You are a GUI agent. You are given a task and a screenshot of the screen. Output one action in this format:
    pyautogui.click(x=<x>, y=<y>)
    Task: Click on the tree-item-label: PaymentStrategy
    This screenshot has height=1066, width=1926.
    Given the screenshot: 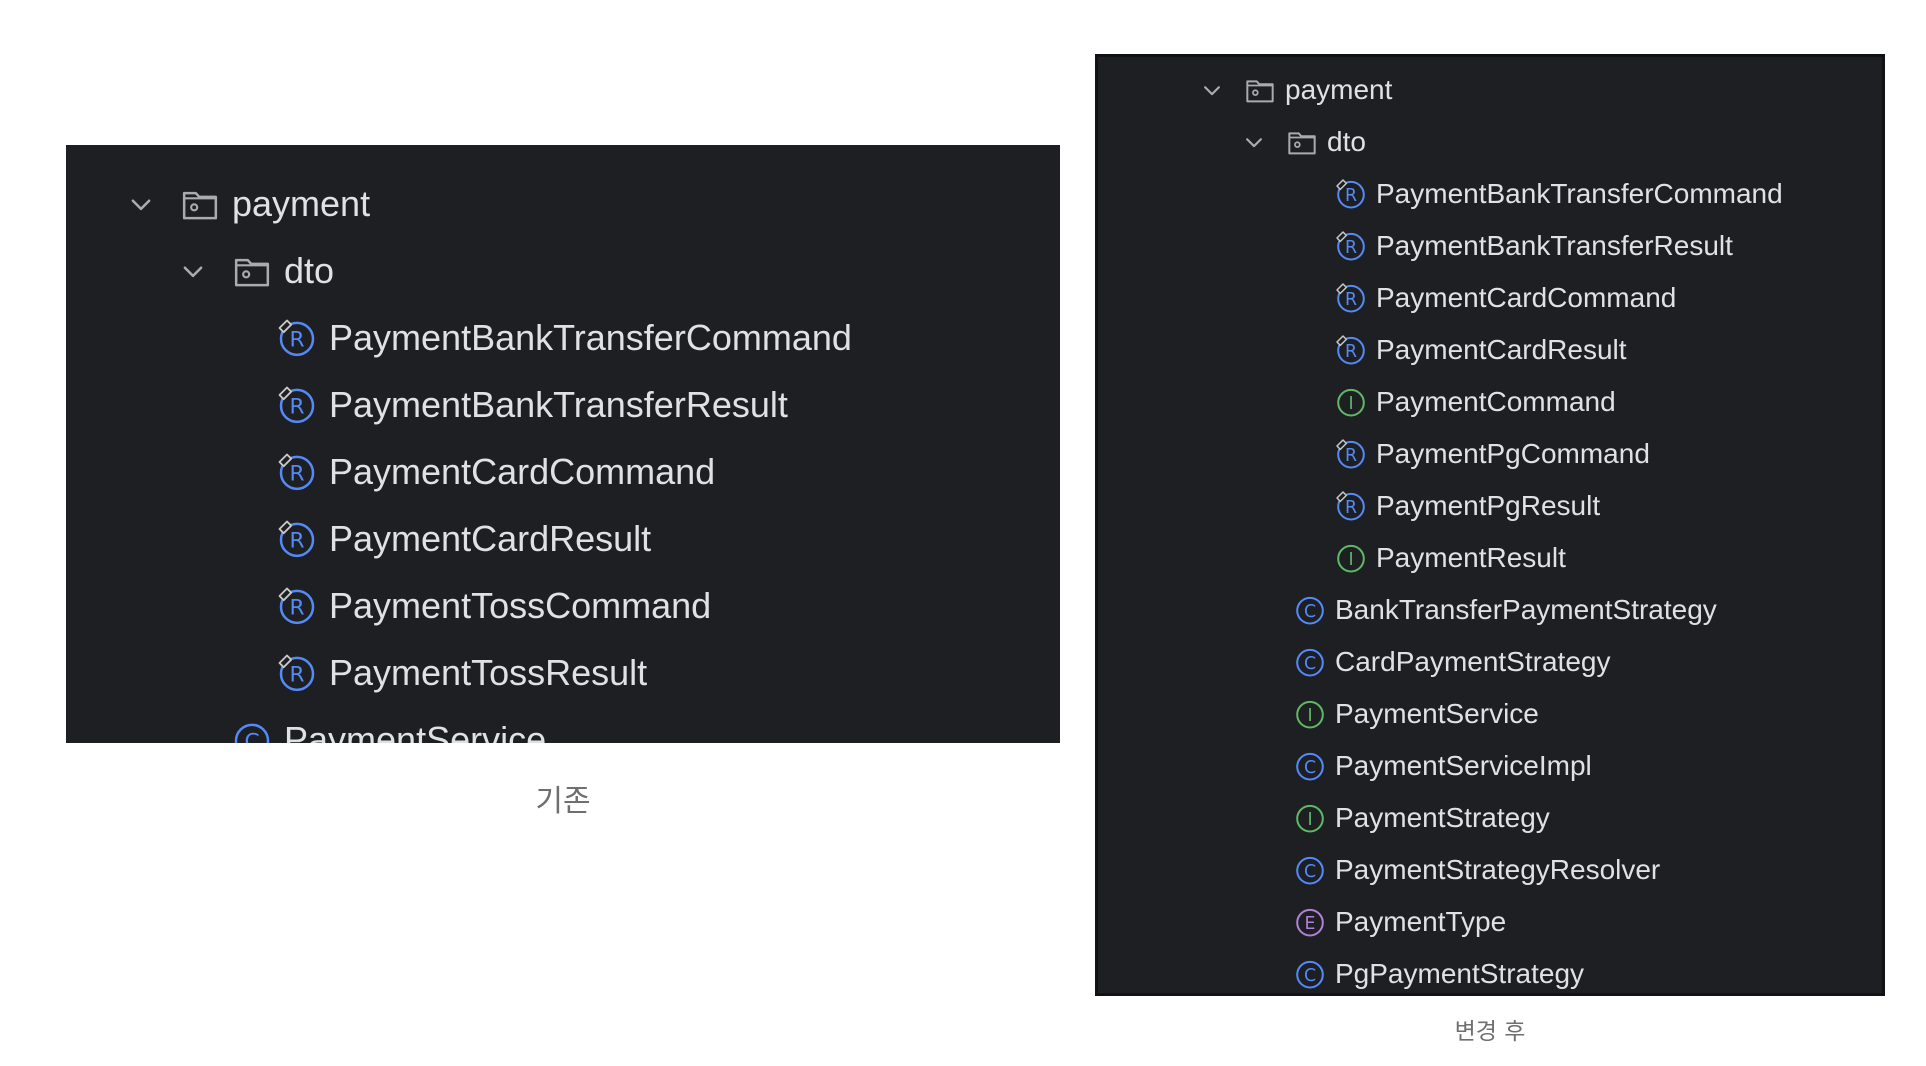 What is the action you would take?
    pyautogui.click(x=1442, y=817)
    